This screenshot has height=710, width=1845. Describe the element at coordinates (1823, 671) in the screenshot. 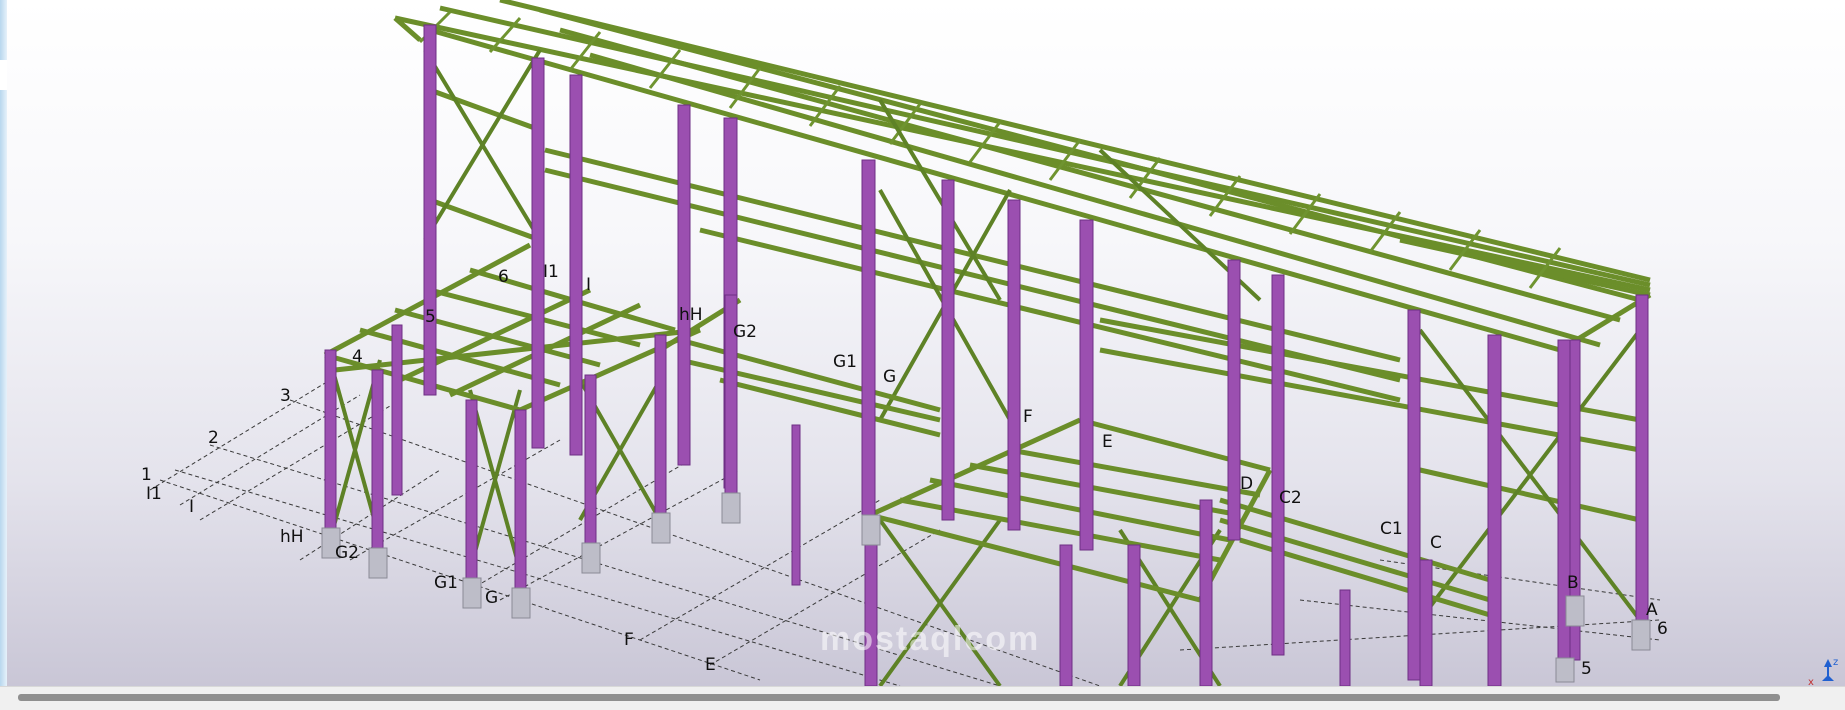

I see `axis-orientation-icon: z x` at that location.